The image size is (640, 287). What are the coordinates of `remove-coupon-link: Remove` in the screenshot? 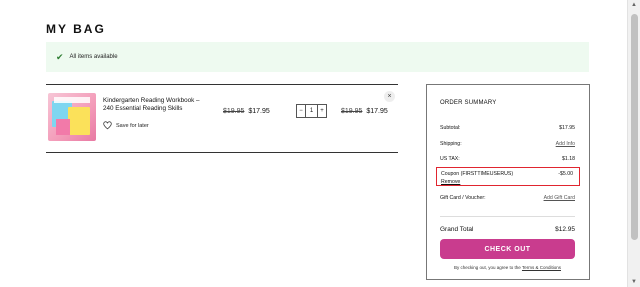 It's located at (450, 182).